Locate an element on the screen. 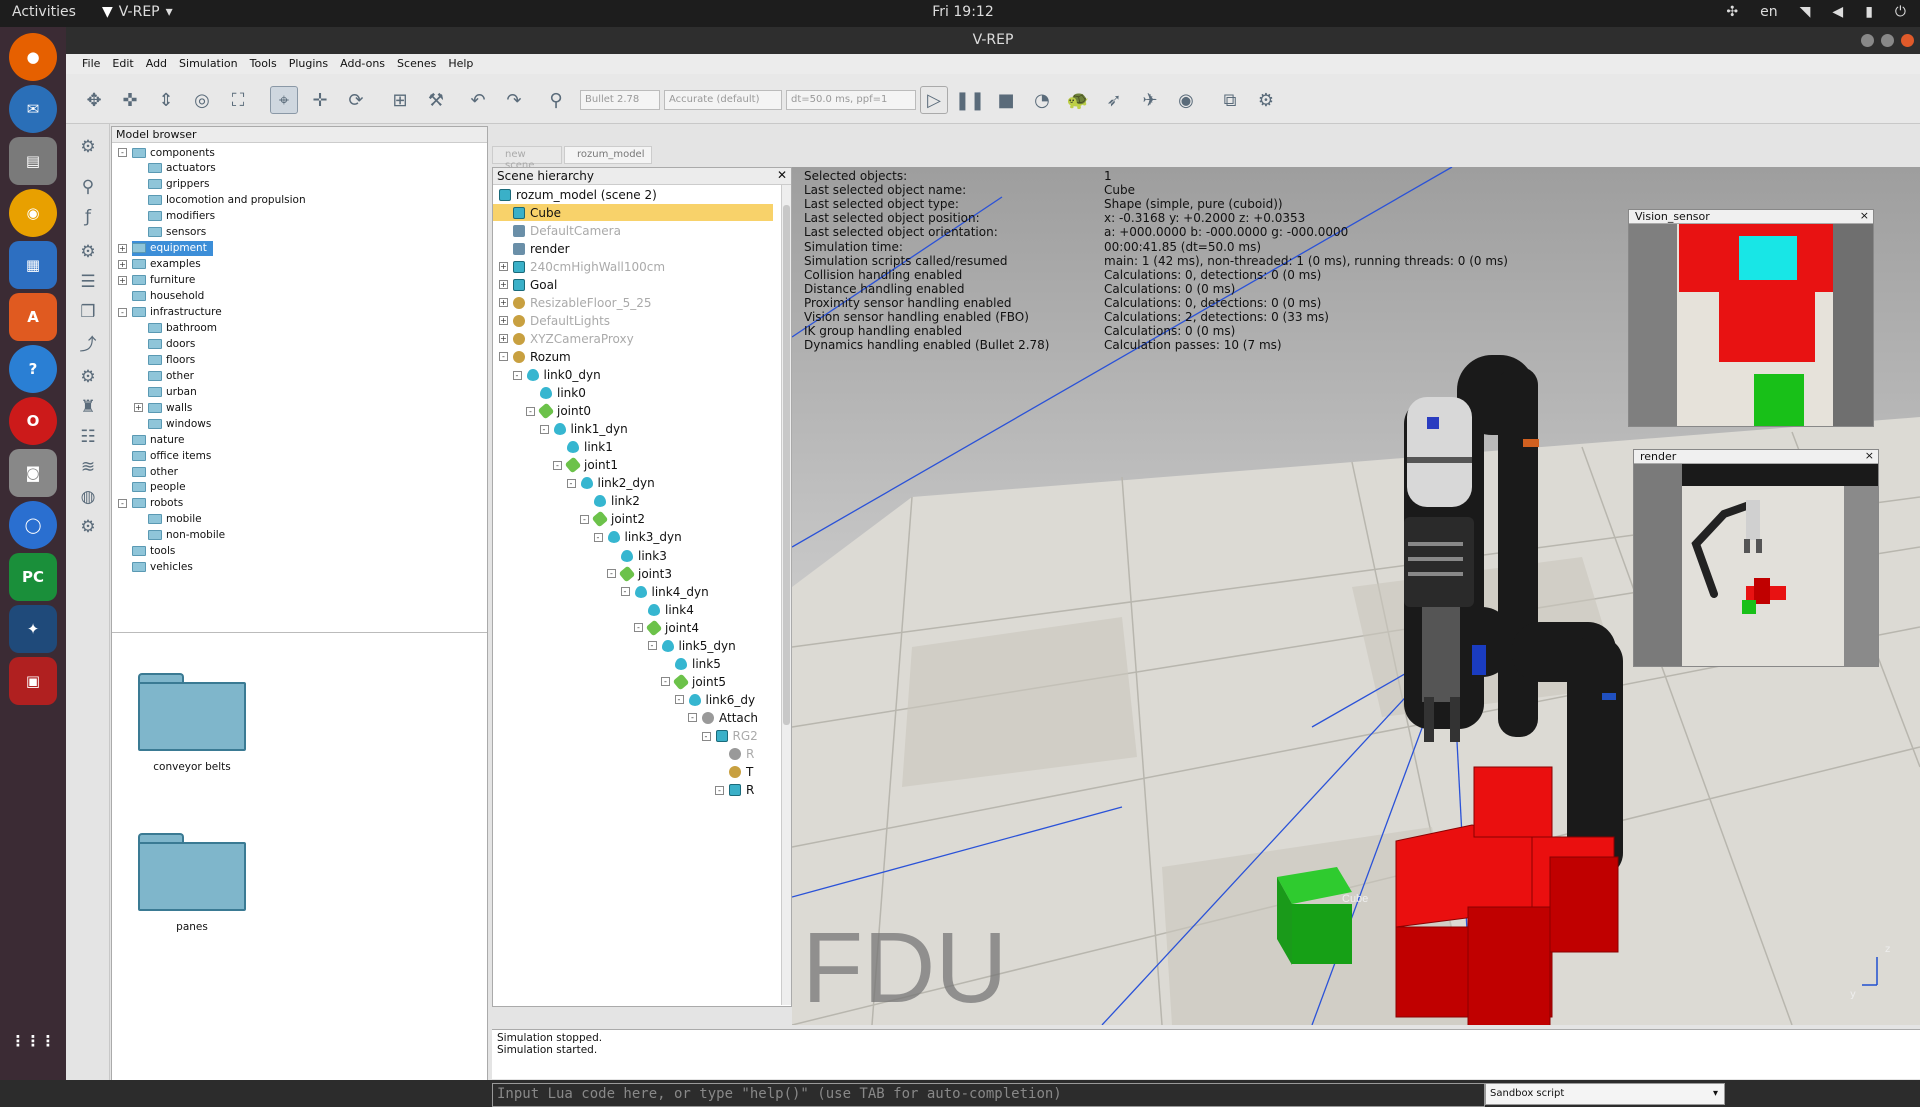 The height and width of the screenshot is (1107, 1920). user-settings-icon: ⚙ is located at coordinates (88, 527).